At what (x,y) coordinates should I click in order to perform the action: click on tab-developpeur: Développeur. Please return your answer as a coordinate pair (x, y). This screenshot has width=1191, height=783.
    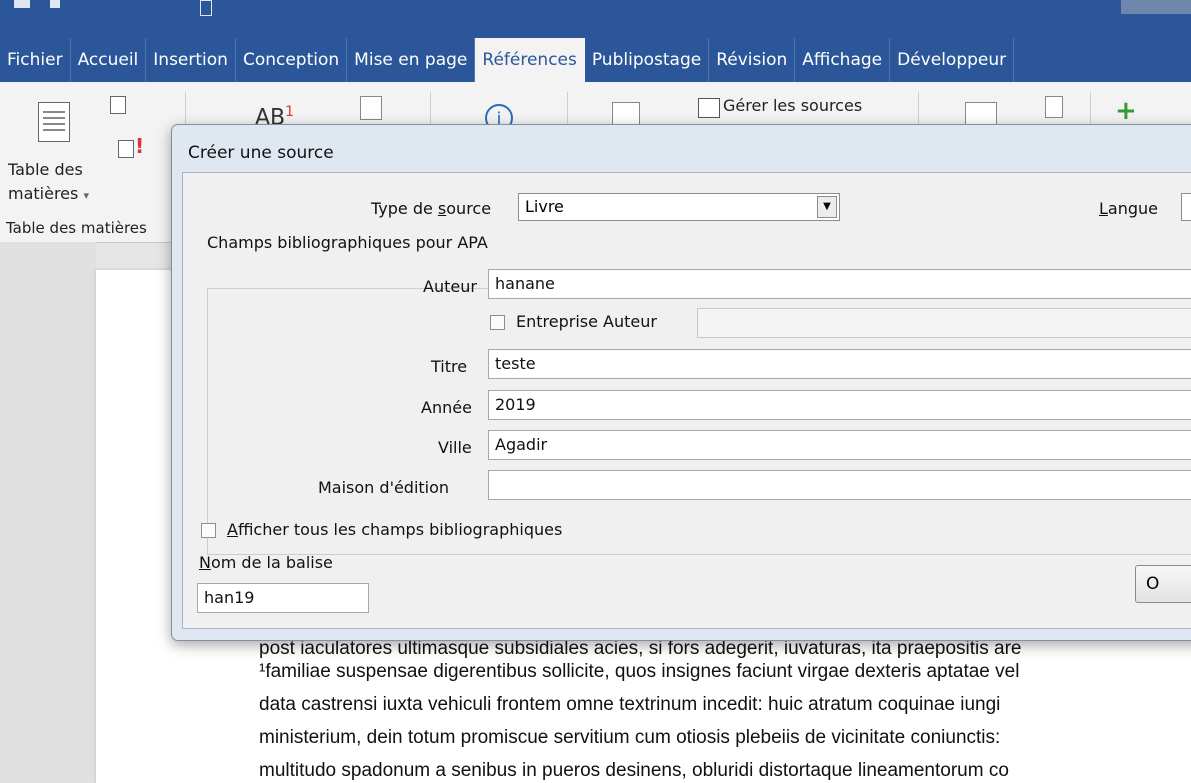
    Looking at the image, I should click on (952, 60).